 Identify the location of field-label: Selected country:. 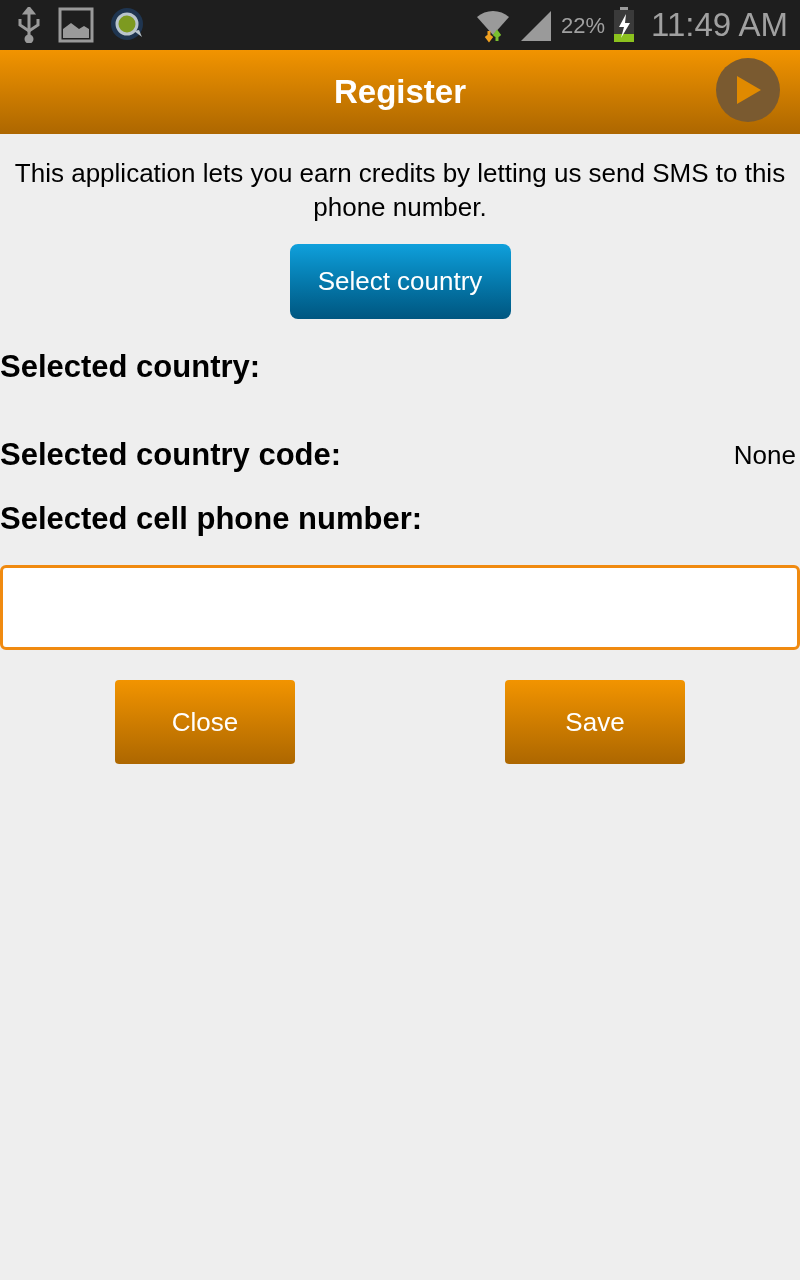
(130, 366).